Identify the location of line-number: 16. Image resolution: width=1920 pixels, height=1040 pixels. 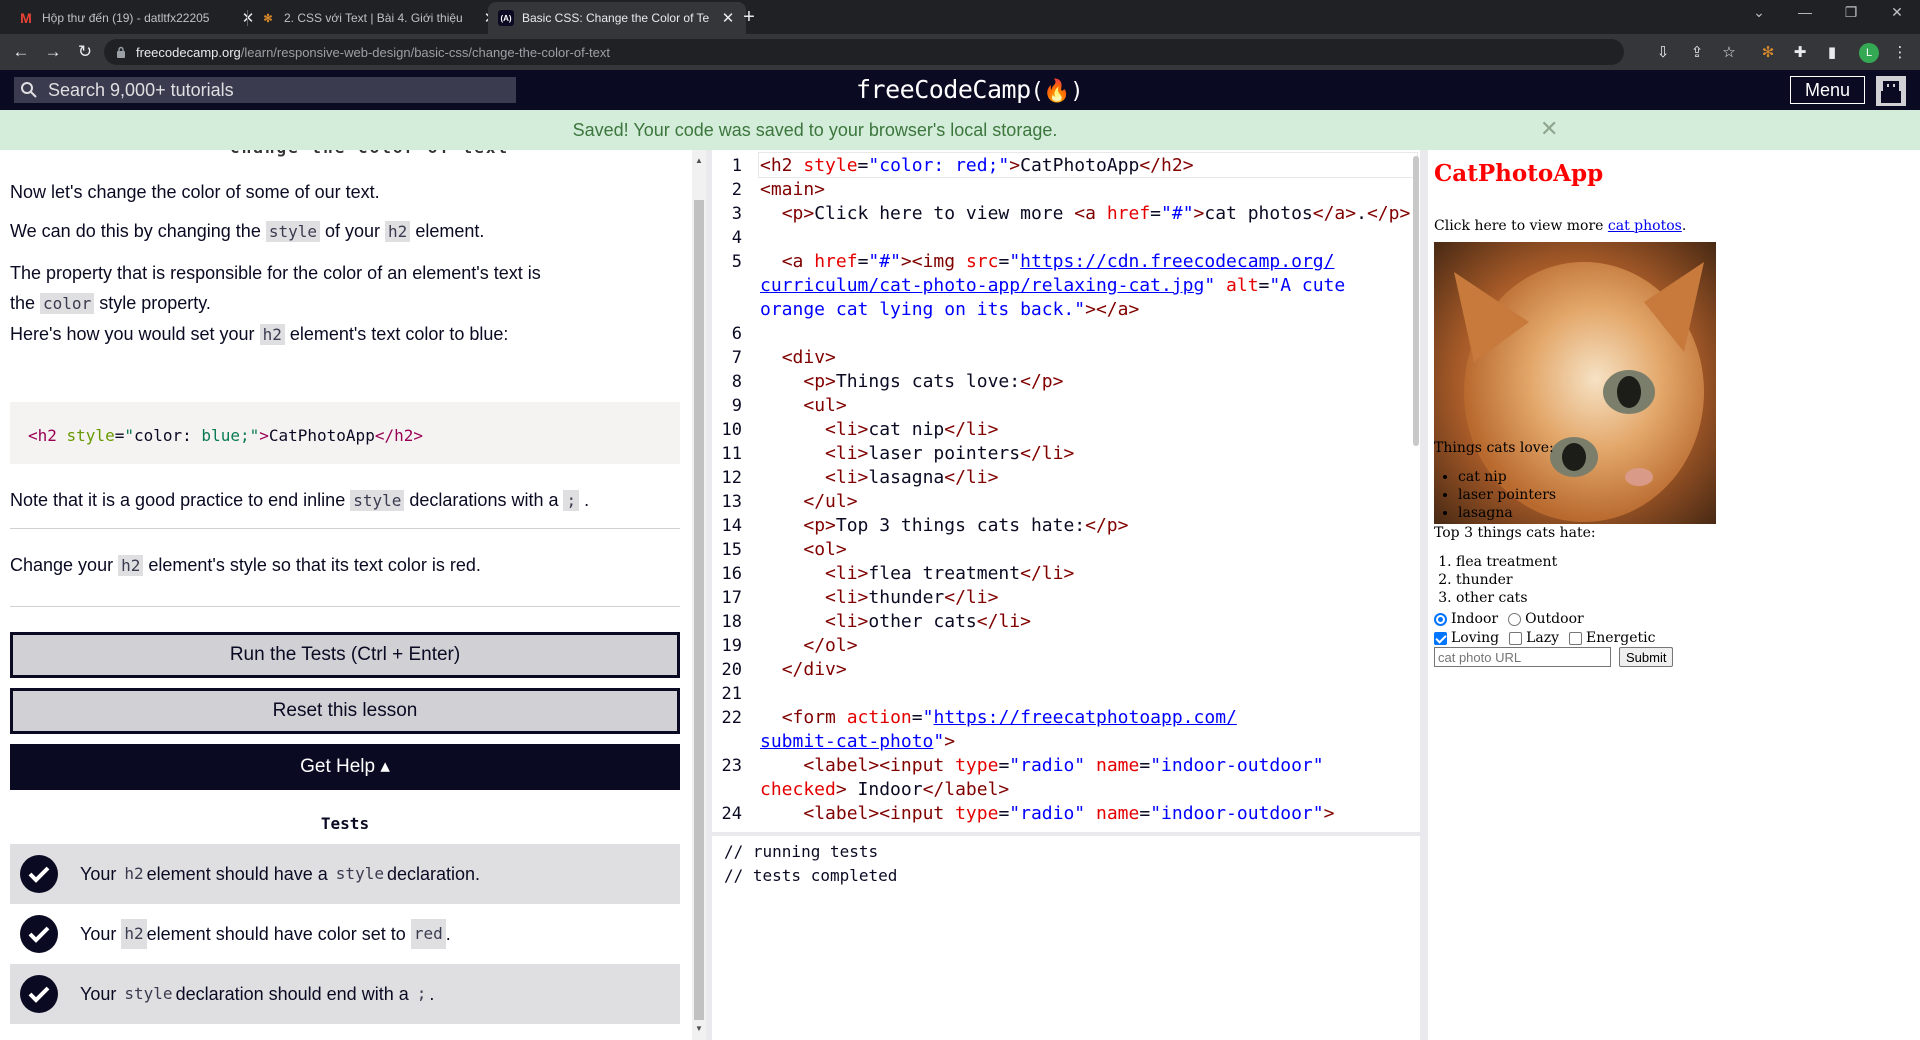
(731, 574).